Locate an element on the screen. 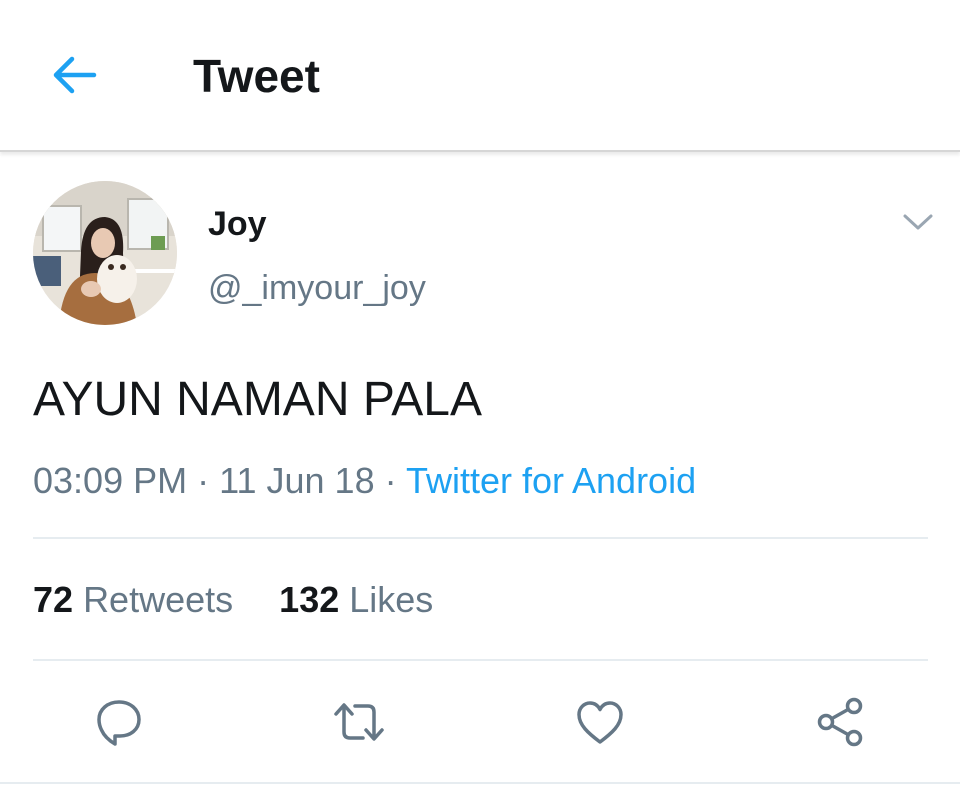 This screenshot has width=960, height=791. reply-button is located at coordinates (119, 722).